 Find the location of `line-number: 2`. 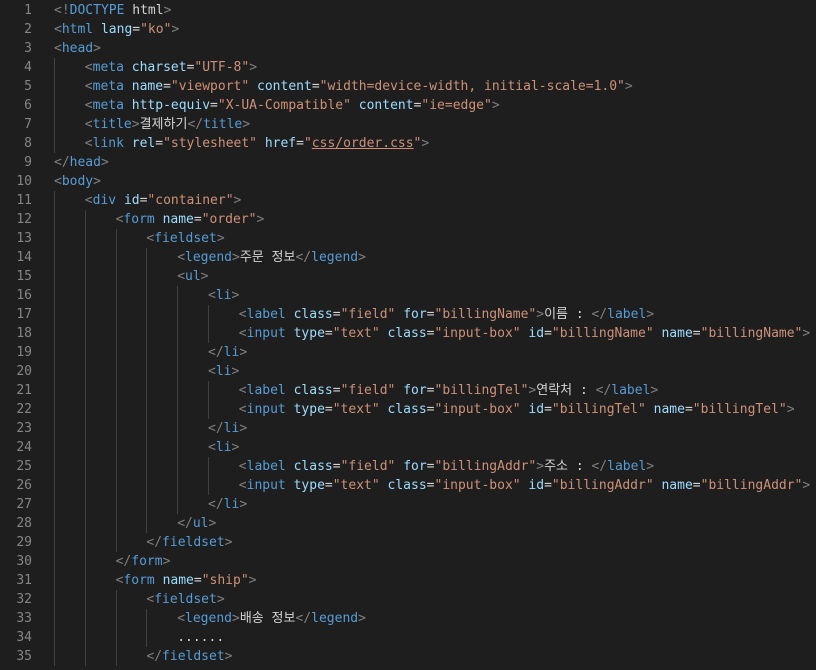

line-number: 2 is located at coordinates (28, 29).